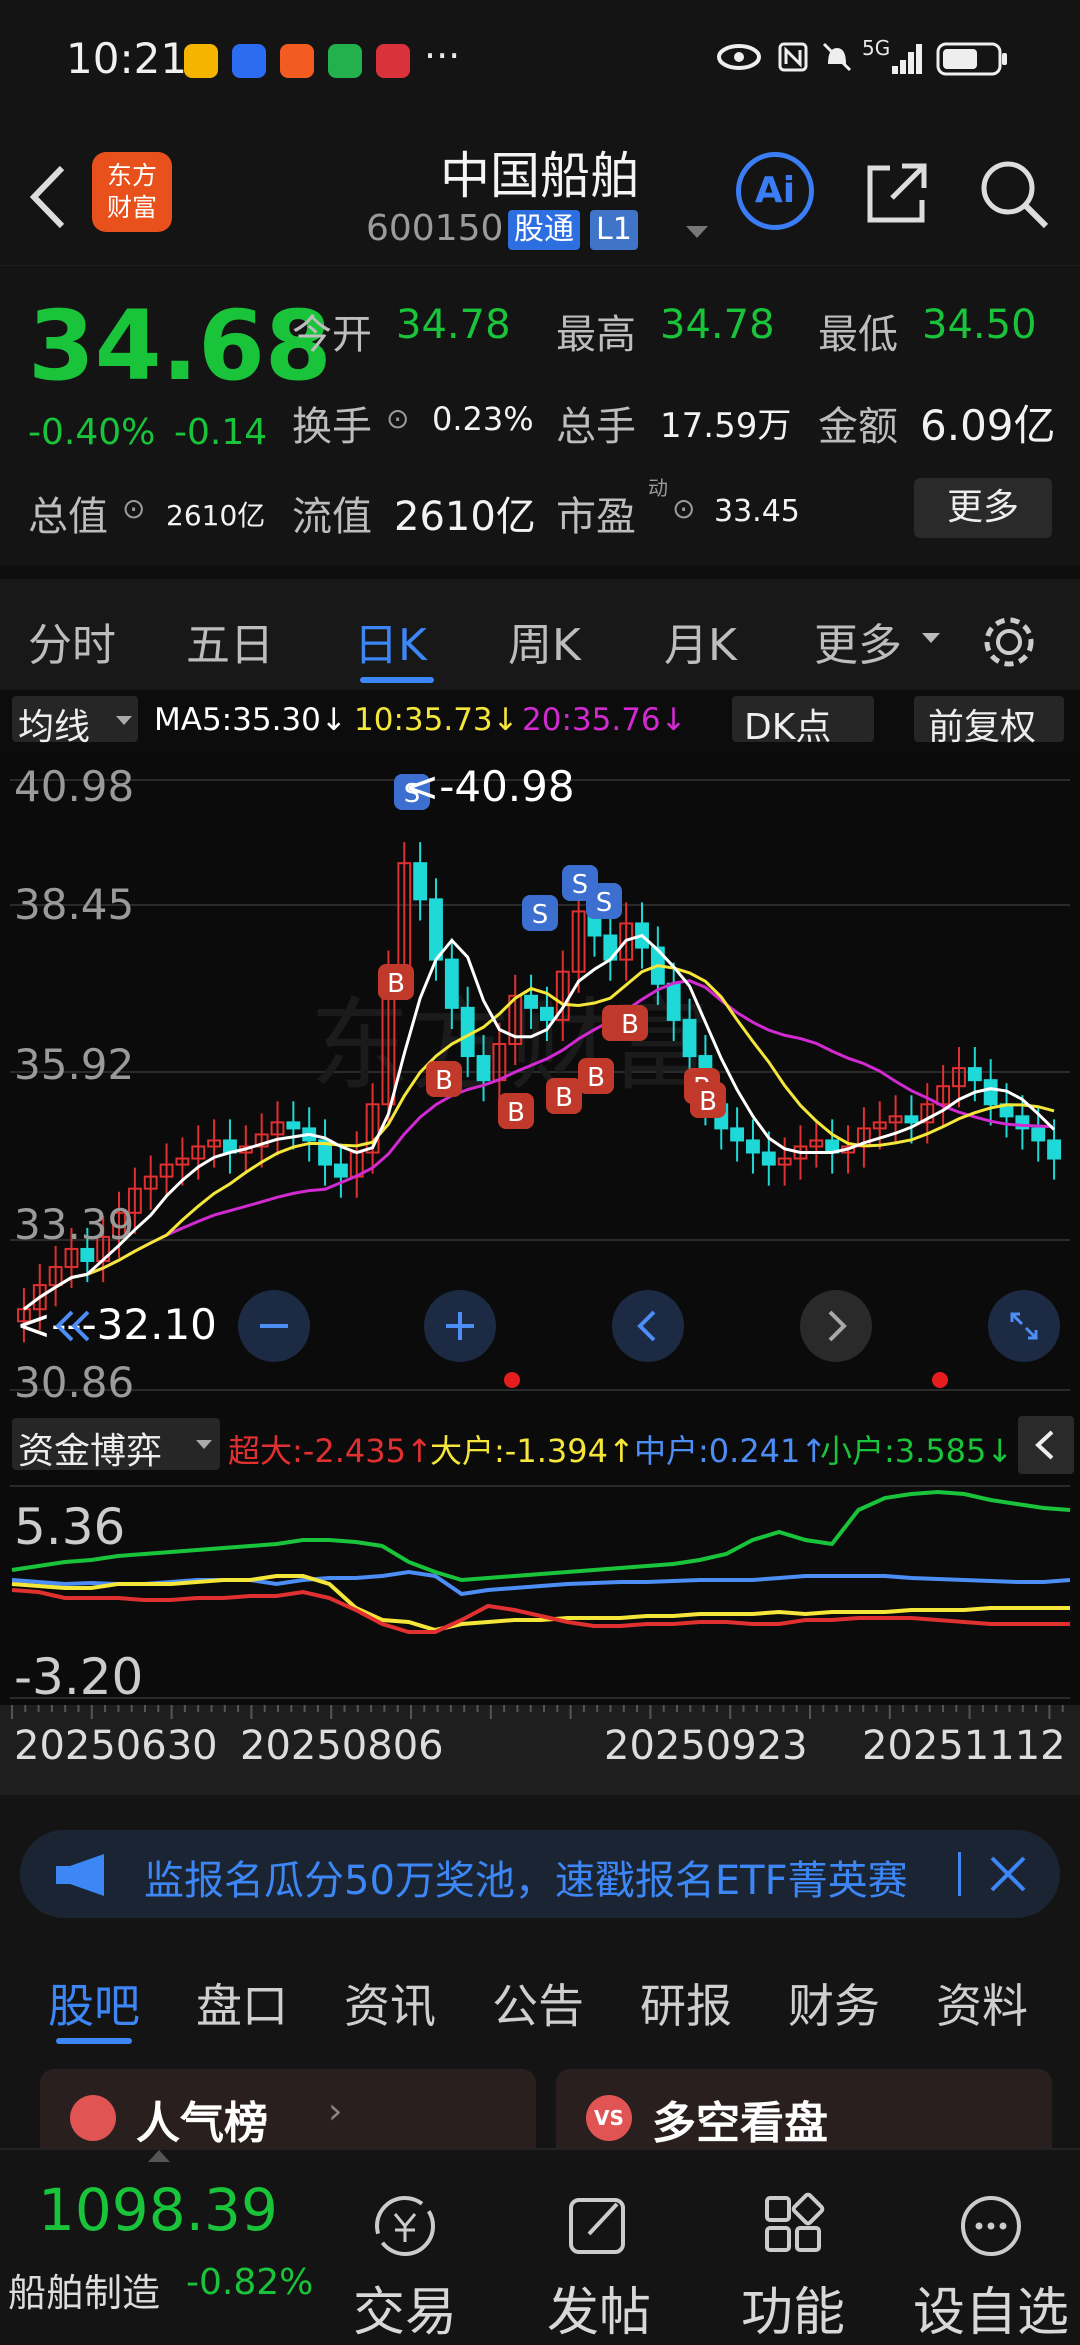 This screenshot has height=2345, width=1080. Describe the element at coordinates (165, 2245) in the screenshot. I see `index-widget: 1098.39 船舶制造 -0.82%` at that location.